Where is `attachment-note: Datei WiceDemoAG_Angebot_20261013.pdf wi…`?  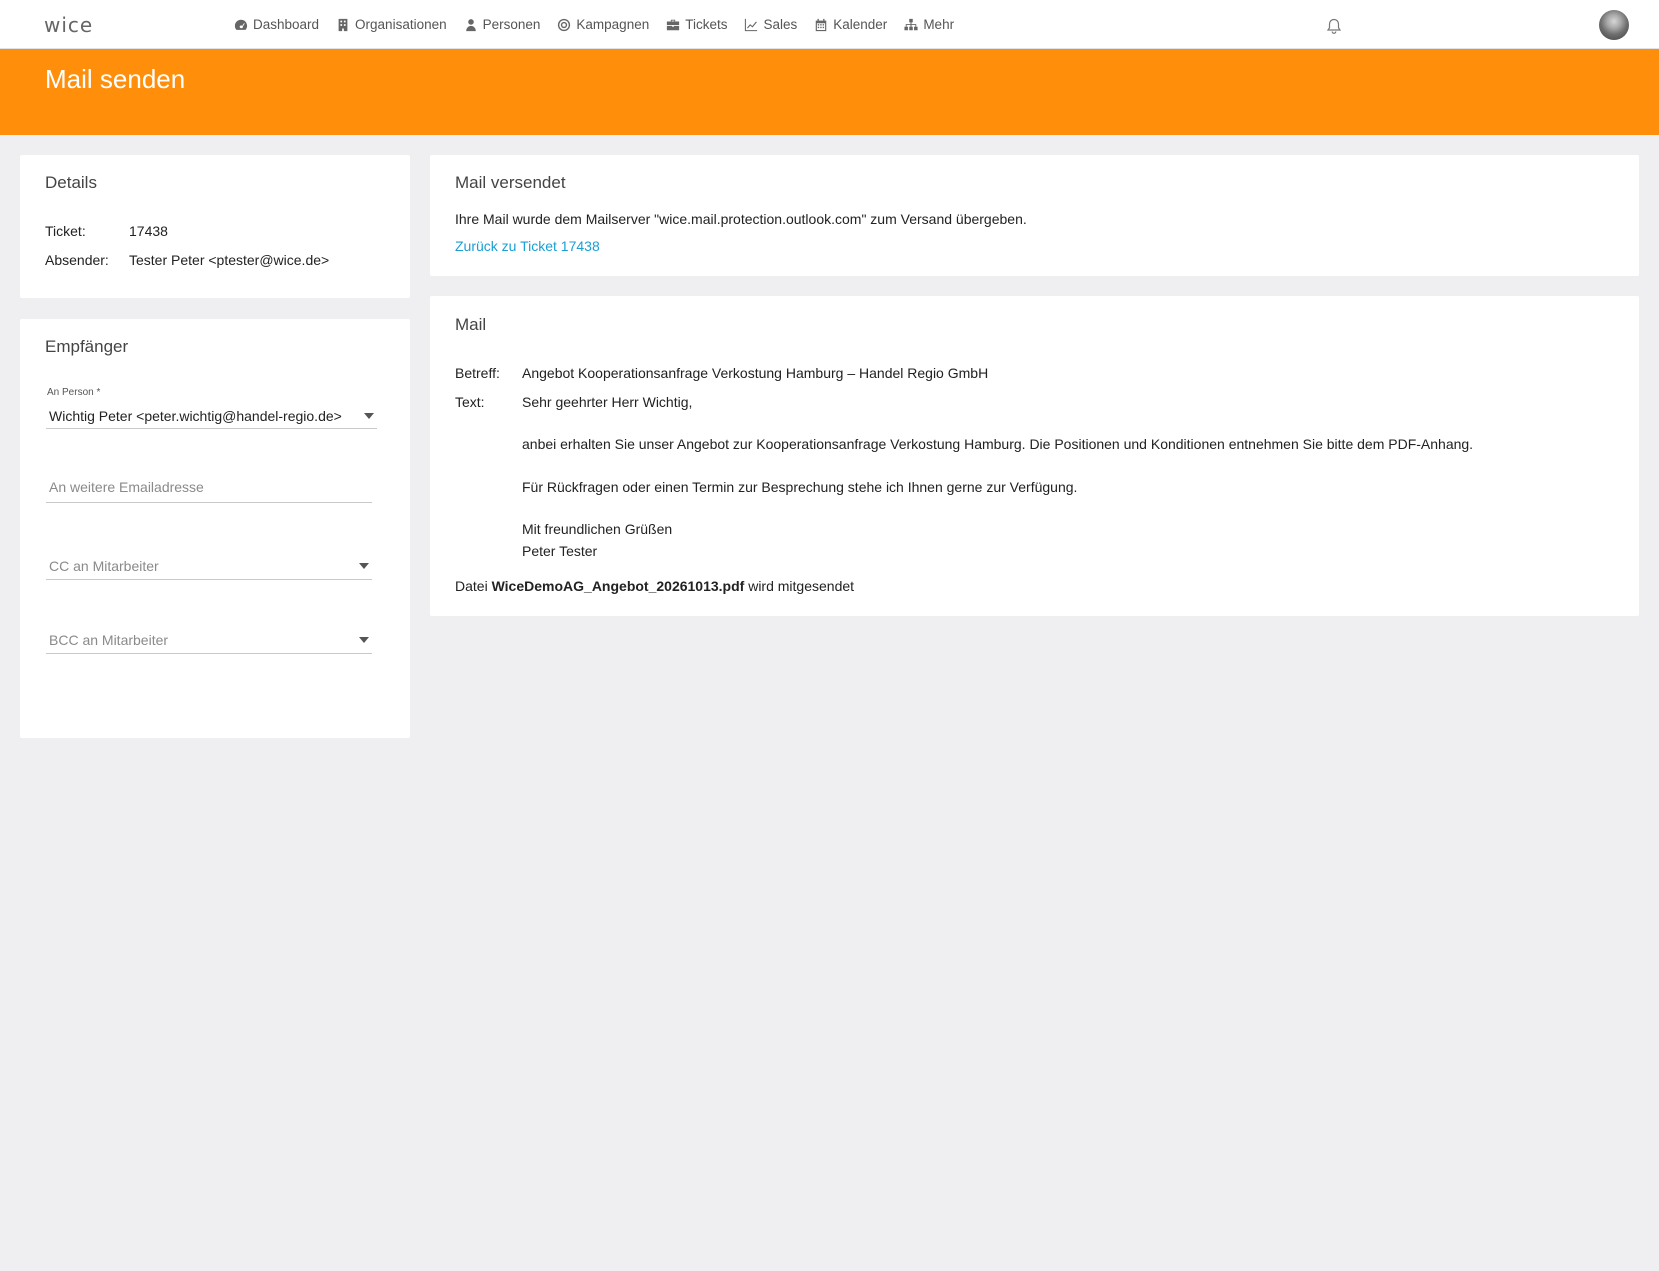 attachment-note: Datei WiceDemoAG_Angebot_20261013.pdf wi… is located at coordinates (654, 586).